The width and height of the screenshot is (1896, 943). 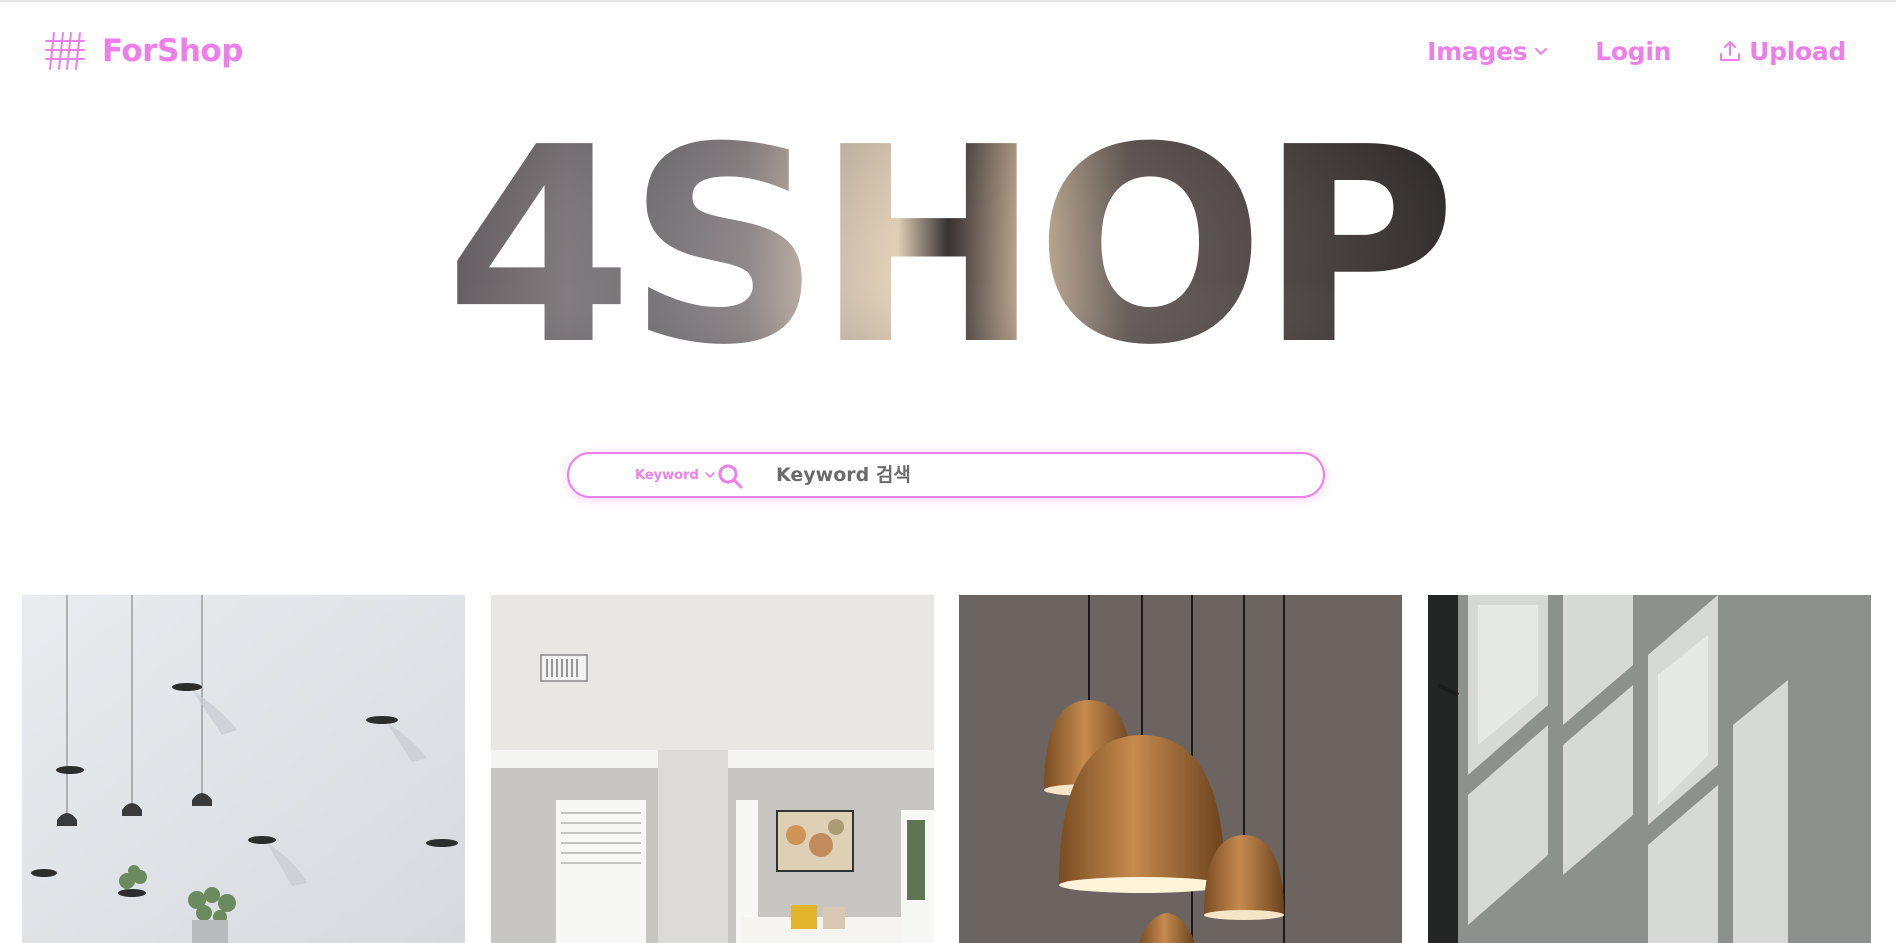 I want to click on hashtag-grid-icon, so click(x=65, y=51).